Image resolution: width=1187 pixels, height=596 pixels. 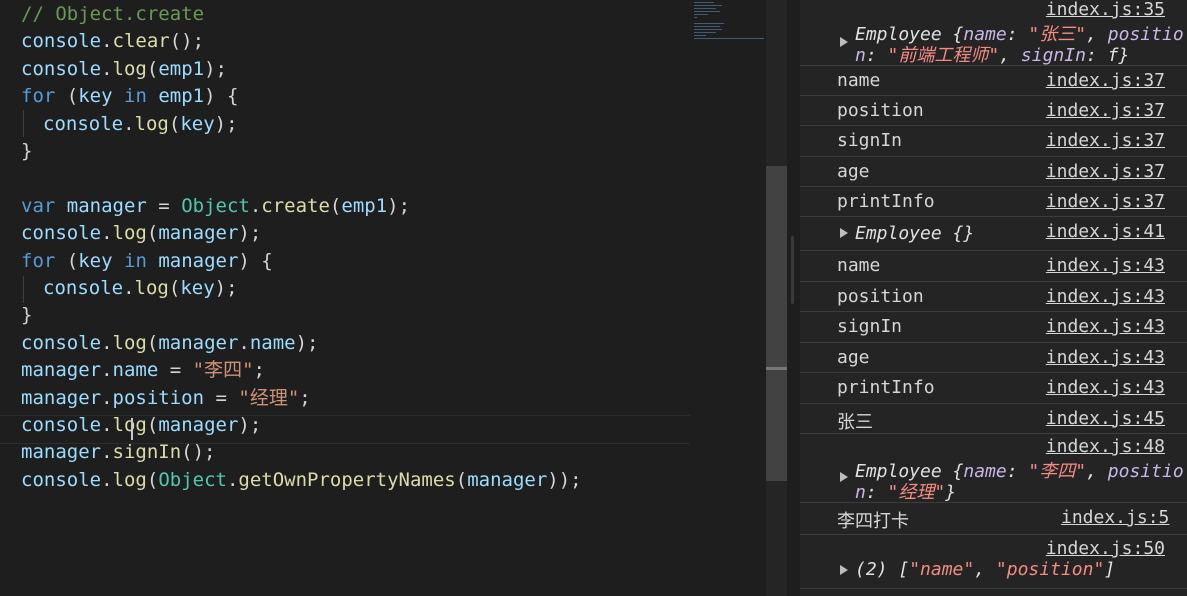 What do you see at coordinates (1105, 231) in the screenshot?
I see `console-source-link: index.js:41` at bounding box center [1105, 231].